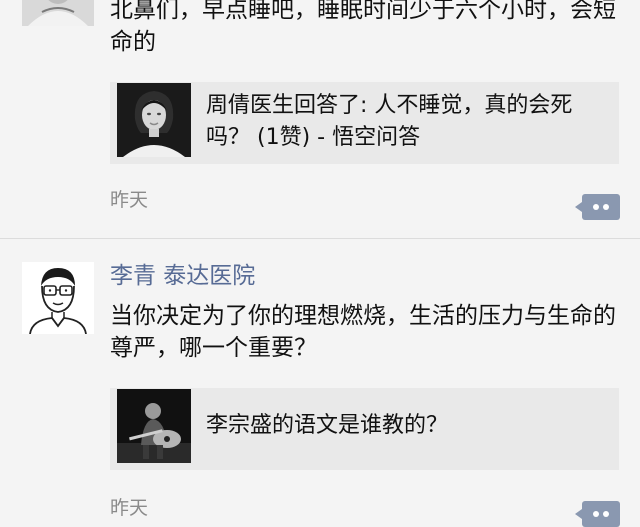 The height and width of the screenshot is (527, 640). I want to click on post-text: 当你决定为了你的理想燃烧，生活的压力与生命的尊严，哪一个重要？, so click(363, 332).